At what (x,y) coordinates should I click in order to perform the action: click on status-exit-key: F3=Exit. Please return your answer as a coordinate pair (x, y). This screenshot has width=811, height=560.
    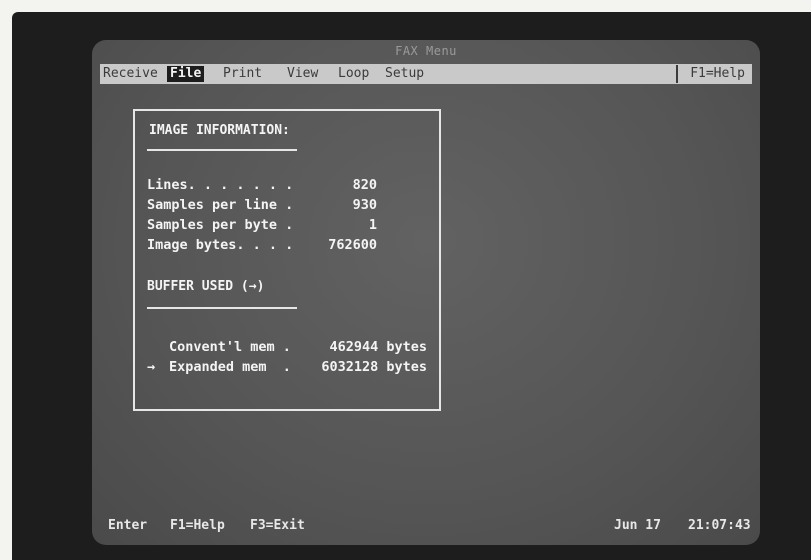
    Looking at the image, I should click on (277, 525).